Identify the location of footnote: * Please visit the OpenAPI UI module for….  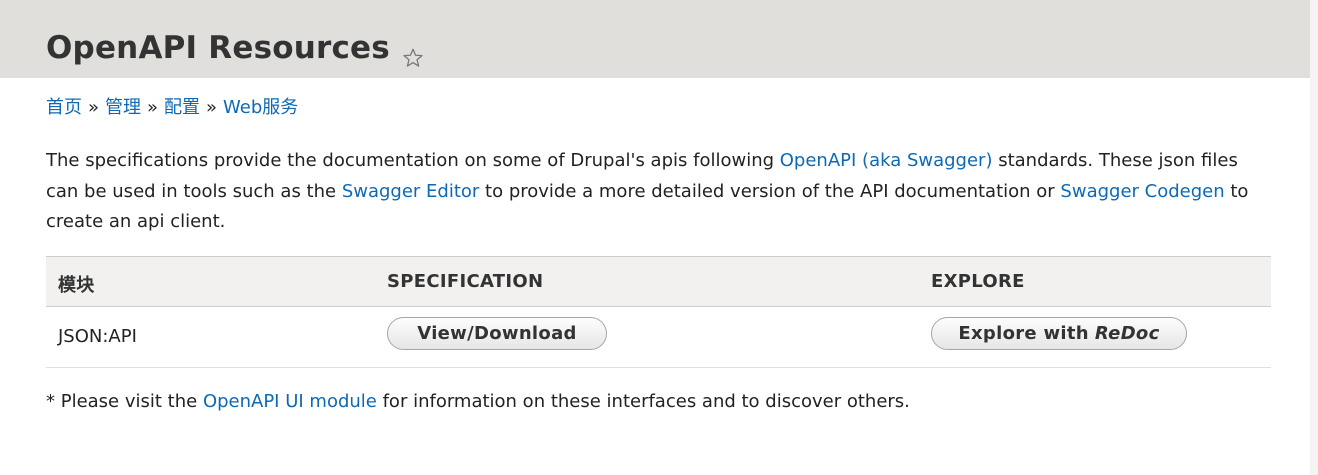
(478, 402).